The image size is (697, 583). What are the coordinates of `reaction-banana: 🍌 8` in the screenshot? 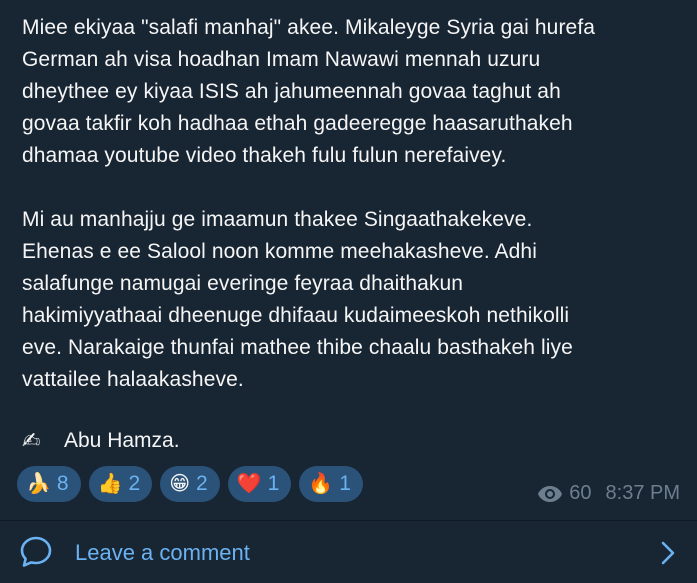 It's located at (49, 484).